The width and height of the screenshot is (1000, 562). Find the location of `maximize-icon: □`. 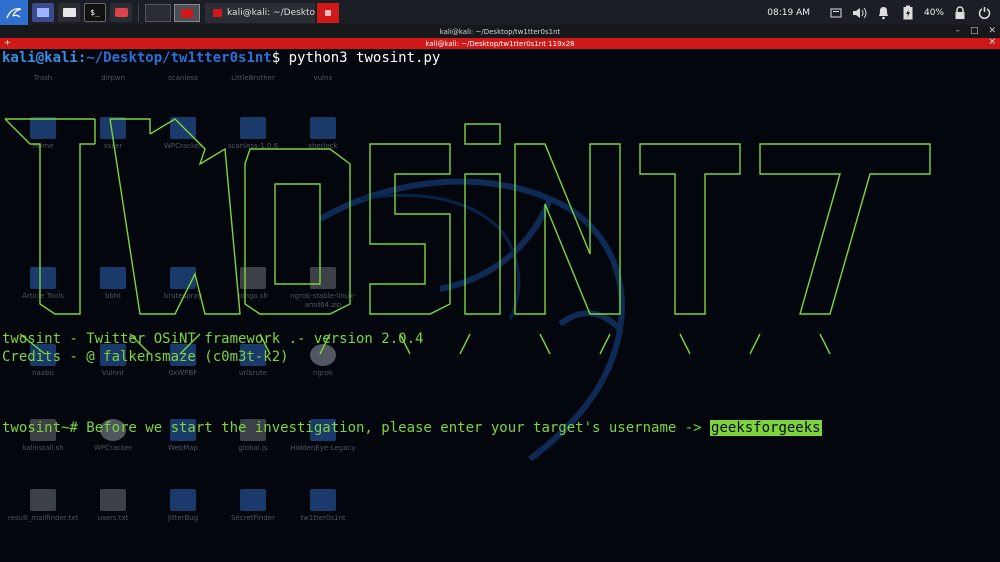

maximize-icon: □ is located at coordinates (974, 31).